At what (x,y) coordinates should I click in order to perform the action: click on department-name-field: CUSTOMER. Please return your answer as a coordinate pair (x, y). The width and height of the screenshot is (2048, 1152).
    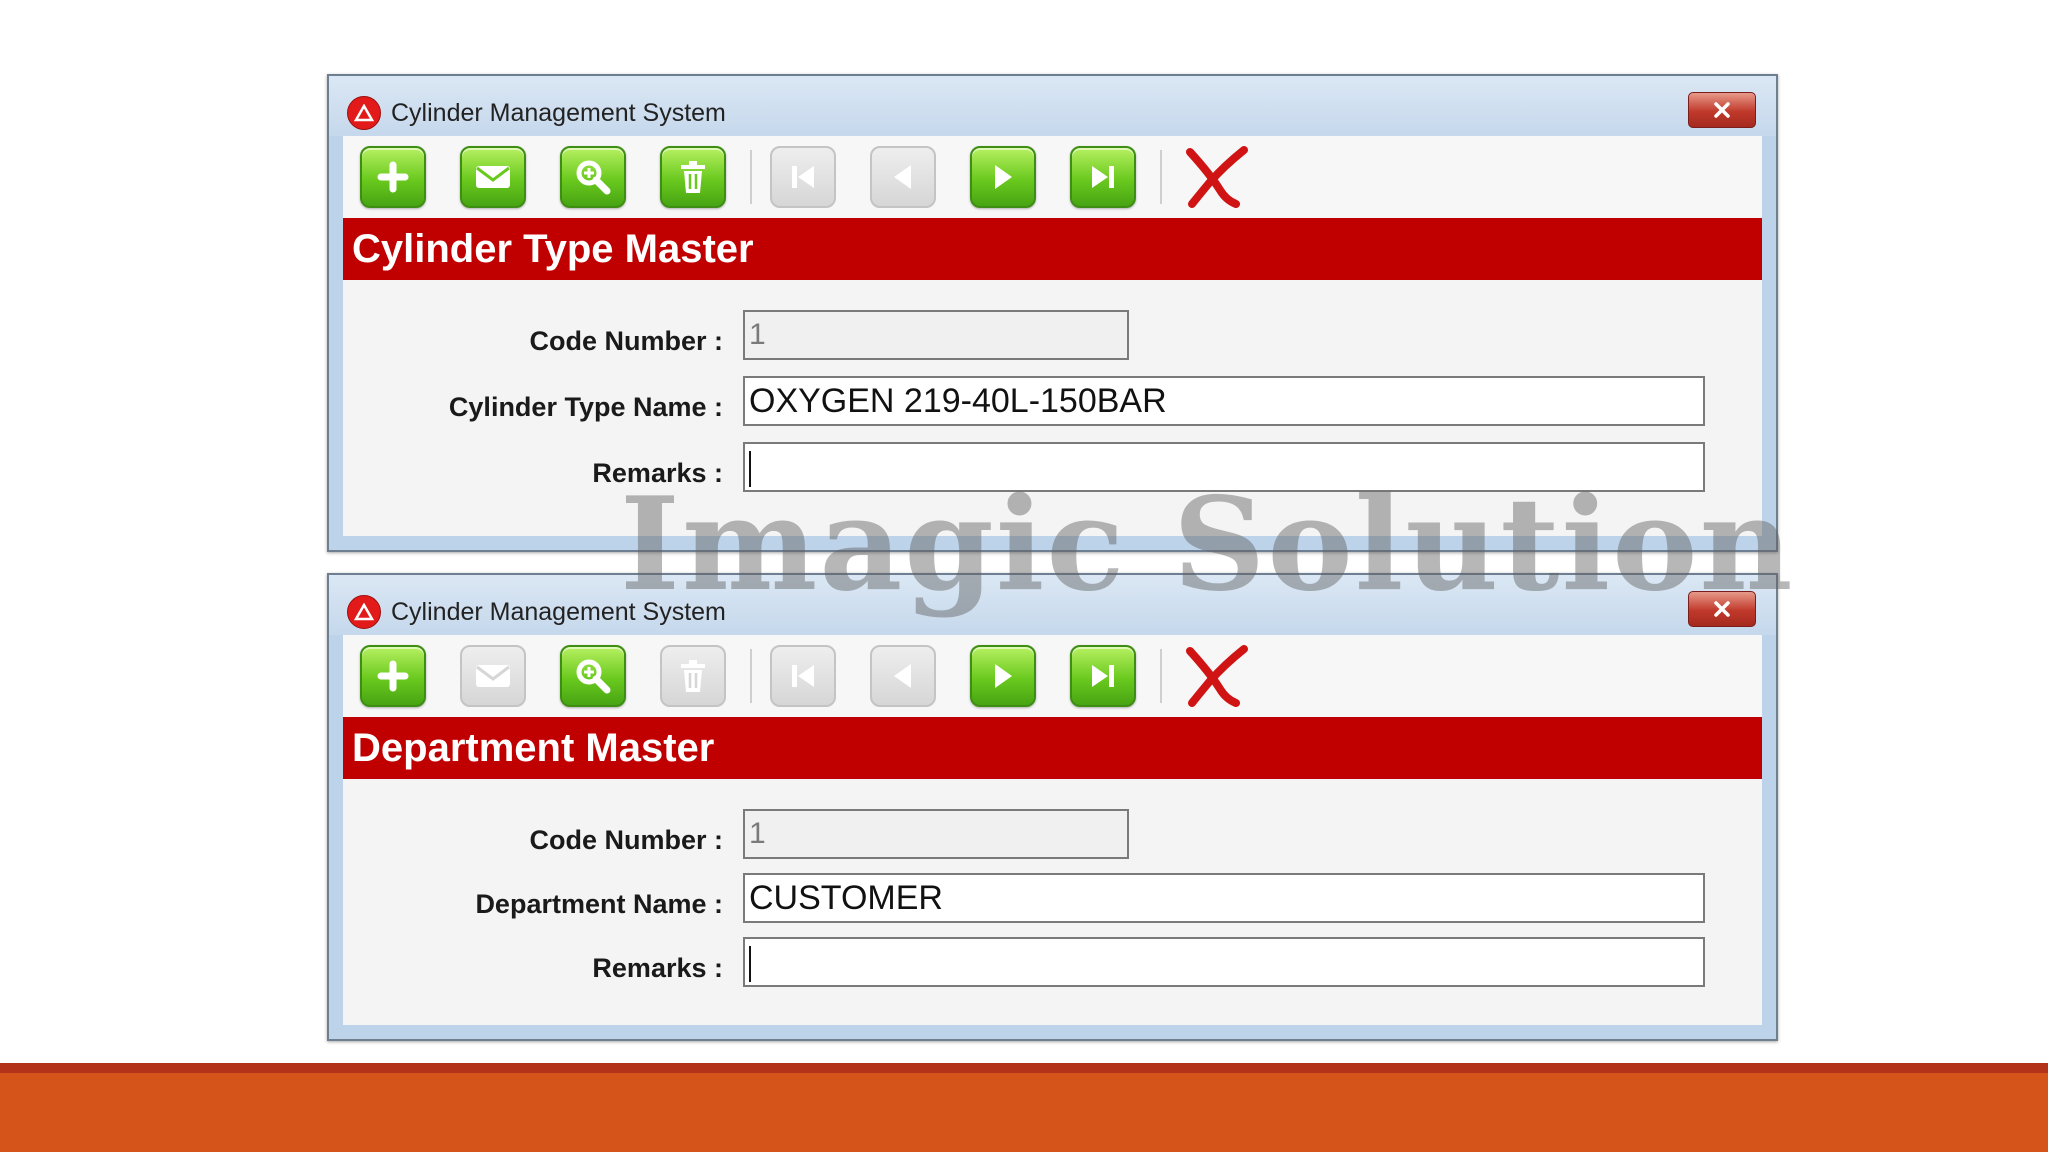
    Looking at the image, I should click on (1224, 898).